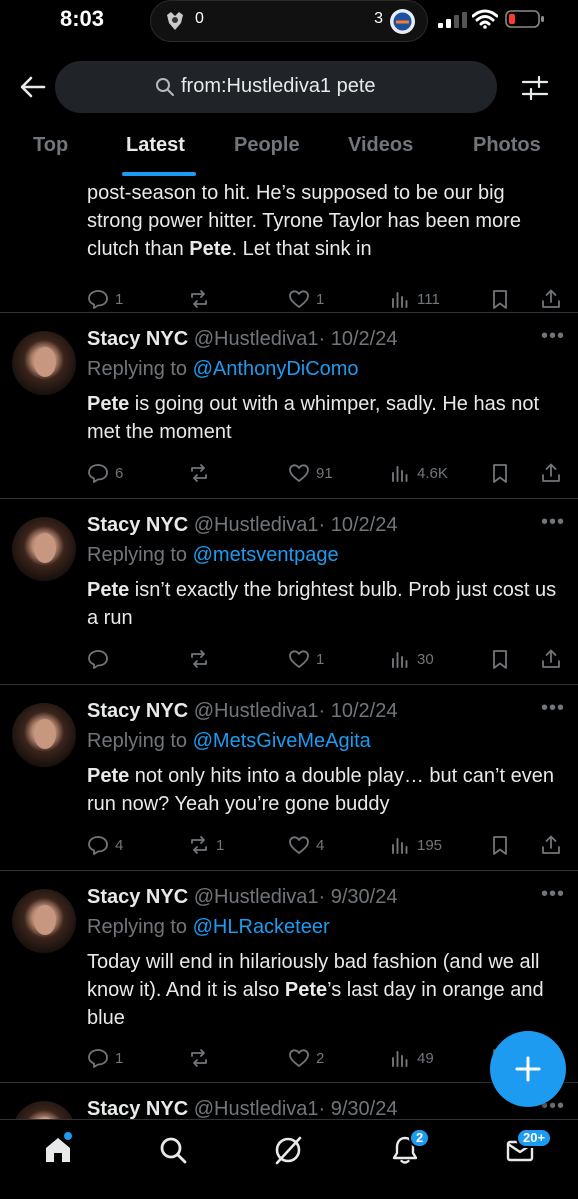  What do you see at coordinates (119, 845) in the screenshot?
I see `reply-count: 4` at bounding box center [119, 845].